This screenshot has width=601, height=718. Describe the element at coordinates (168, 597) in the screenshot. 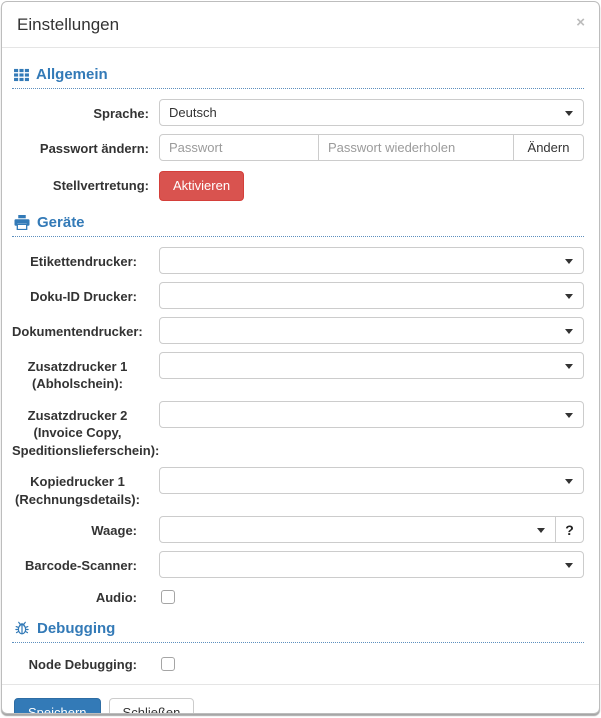

I see `audio-checkbox` at that location.